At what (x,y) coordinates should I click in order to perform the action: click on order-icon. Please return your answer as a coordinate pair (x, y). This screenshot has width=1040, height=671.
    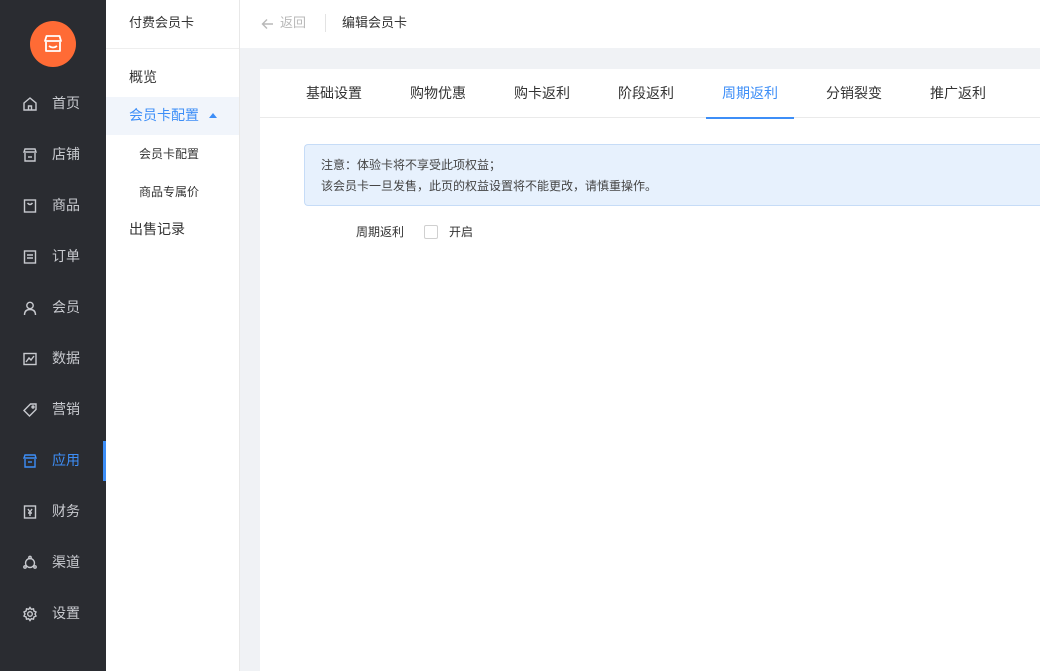
    Looking at the image, I should click on (30, 257).